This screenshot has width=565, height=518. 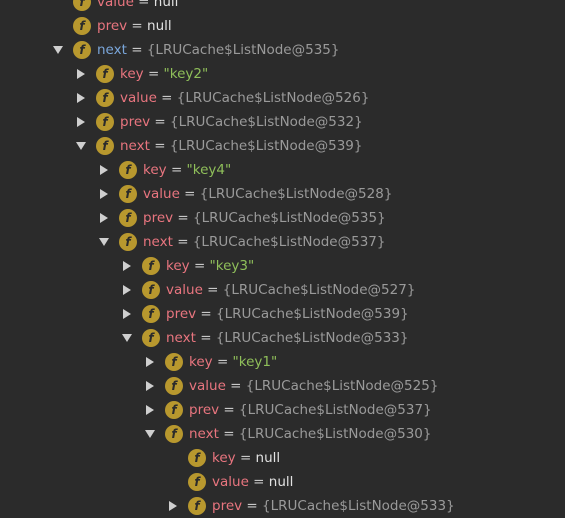 What do you see at coordinates (282, 434) in the screenshot?
I see `tree-node-next: f next = {LRUCache$ListNode@530}` at bounding box center [282, 434].